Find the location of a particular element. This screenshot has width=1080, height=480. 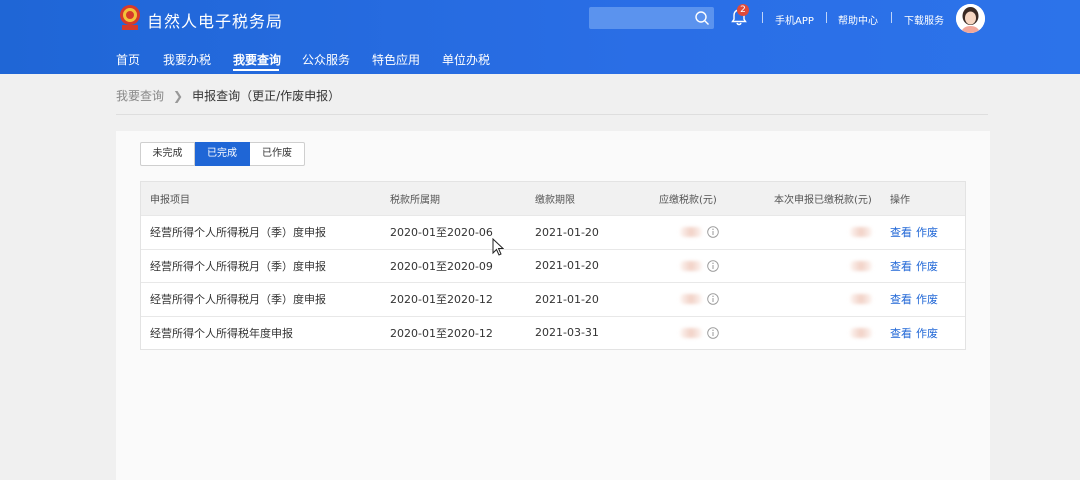

tab-incomplete: 未完成 is located at coordinates (167, 154).